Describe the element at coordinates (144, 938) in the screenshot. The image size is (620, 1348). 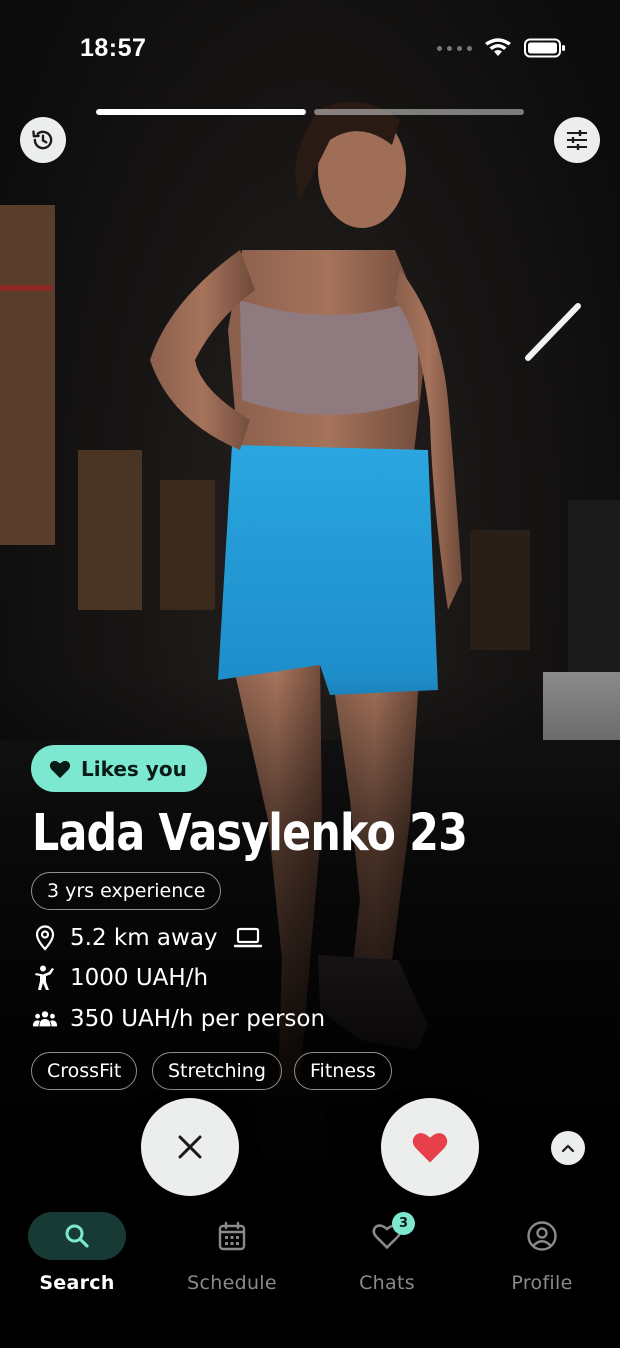
I see `distance-label: 5.2 km away` at that location.